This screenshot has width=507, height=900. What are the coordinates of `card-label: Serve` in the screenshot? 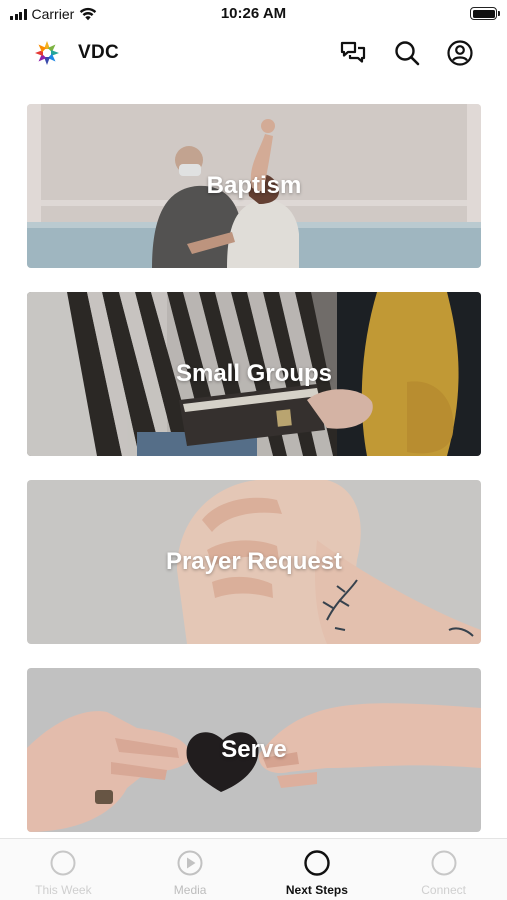 It's located at (254, 749).